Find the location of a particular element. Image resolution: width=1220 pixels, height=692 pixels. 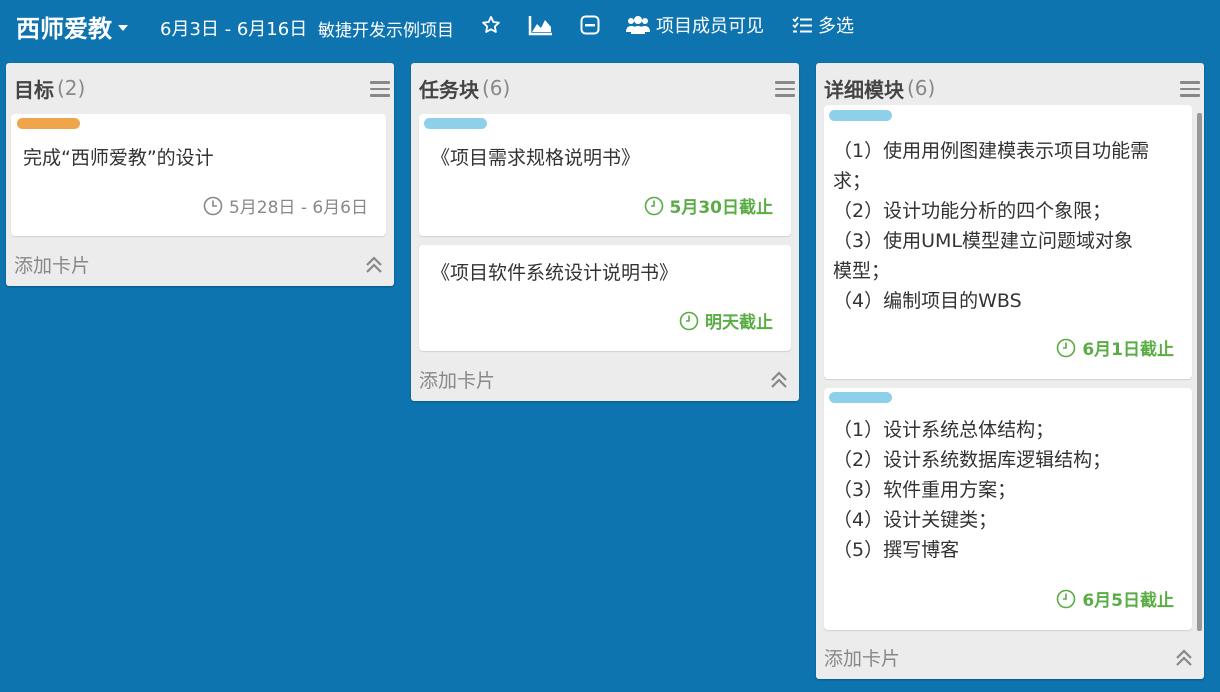

card-requirements: 《项目需求规格说明书》 5月30日截止 is located at coordinates (605, 175).